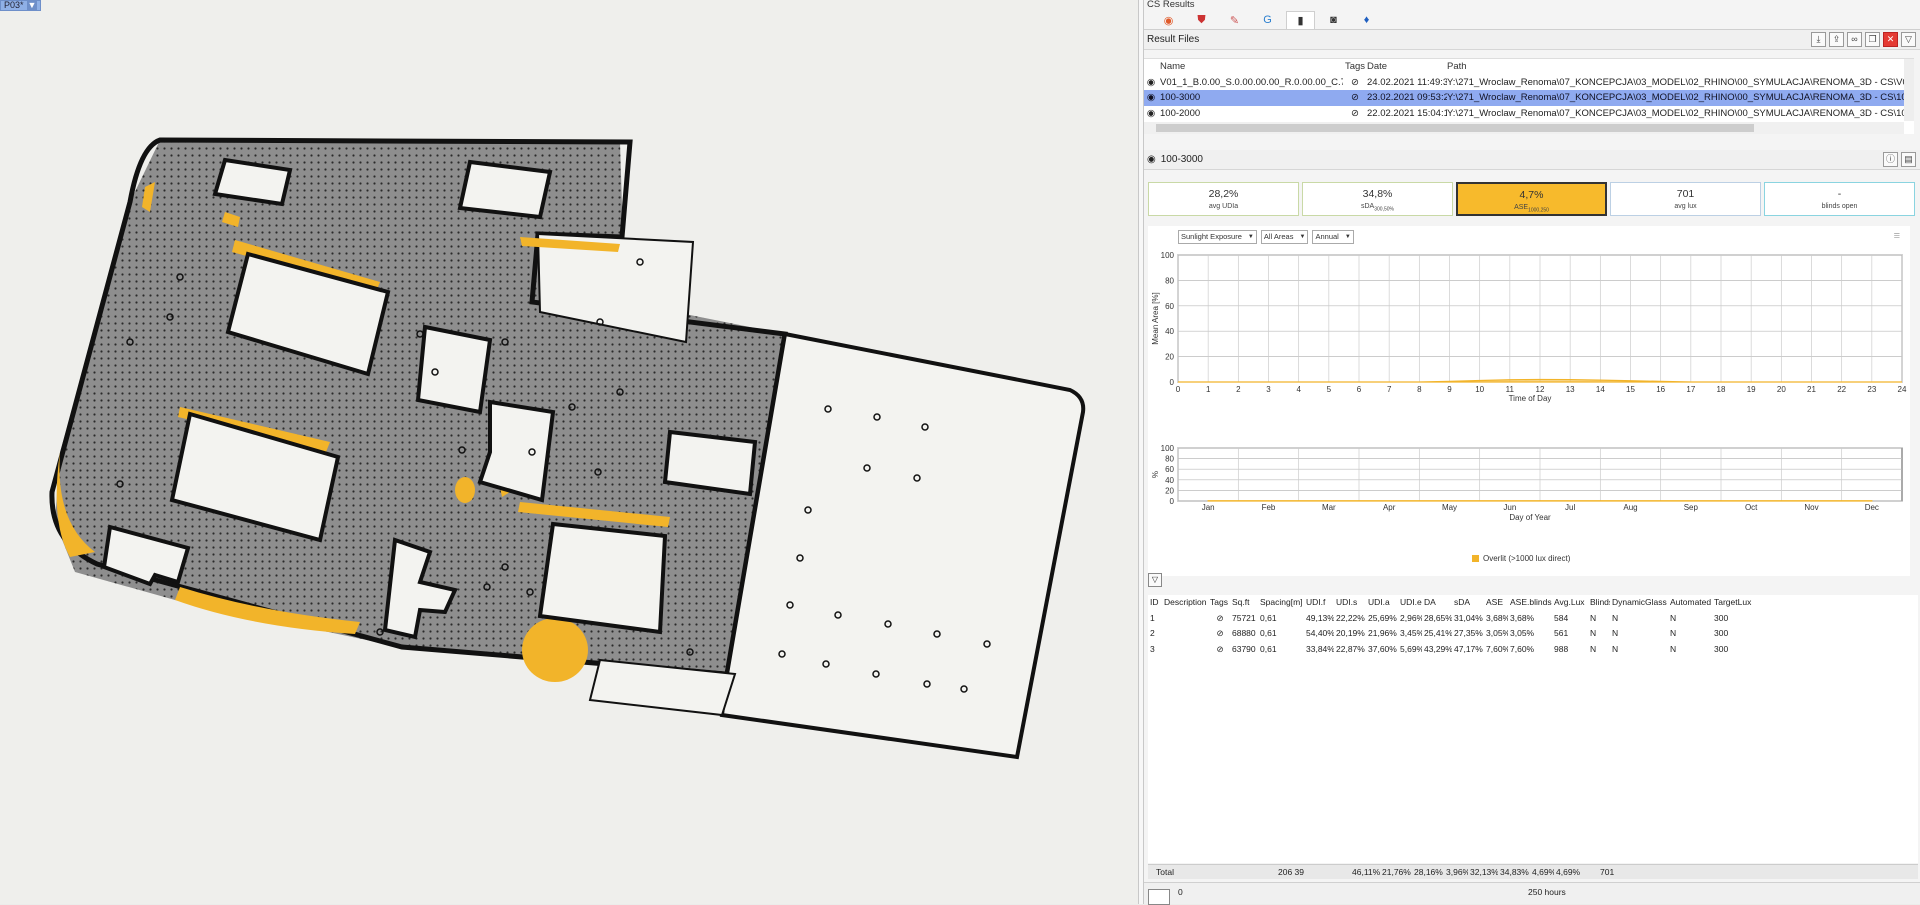  I want to click on col-path: Path, so click(1680, 67).